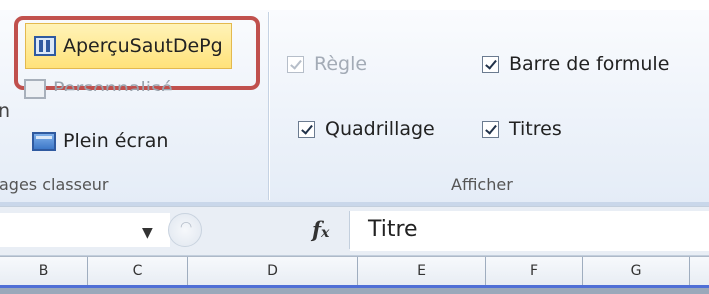 This screenshot has height=294, width=709. Describe the element at coordinates (273, 271) in the screenshot. I see `column-header-d: D` at that location.